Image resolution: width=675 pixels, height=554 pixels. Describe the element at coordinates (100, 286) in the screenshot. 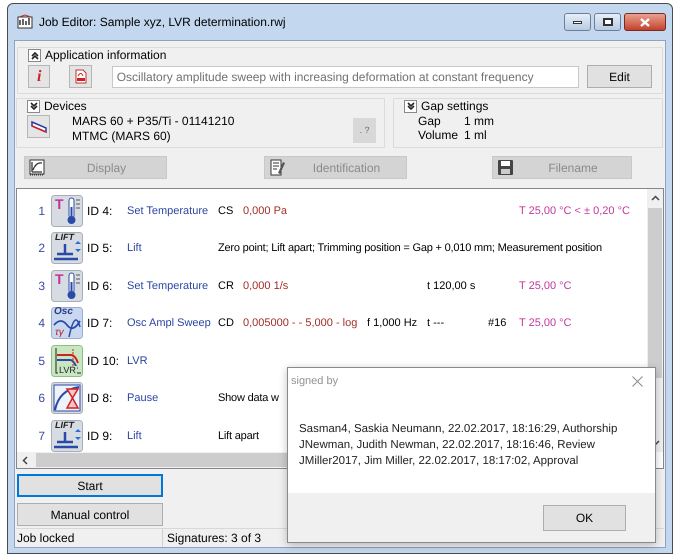

I see `step-id: ID 6:` at that location.